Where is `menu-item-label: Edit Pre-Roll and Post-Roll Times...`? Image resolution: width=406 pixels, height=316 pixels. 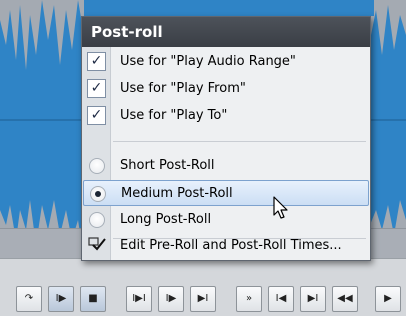 menu-item-label: Edit Pre-Roll and Post-Roll Times... is located at coordinates (231, 245).